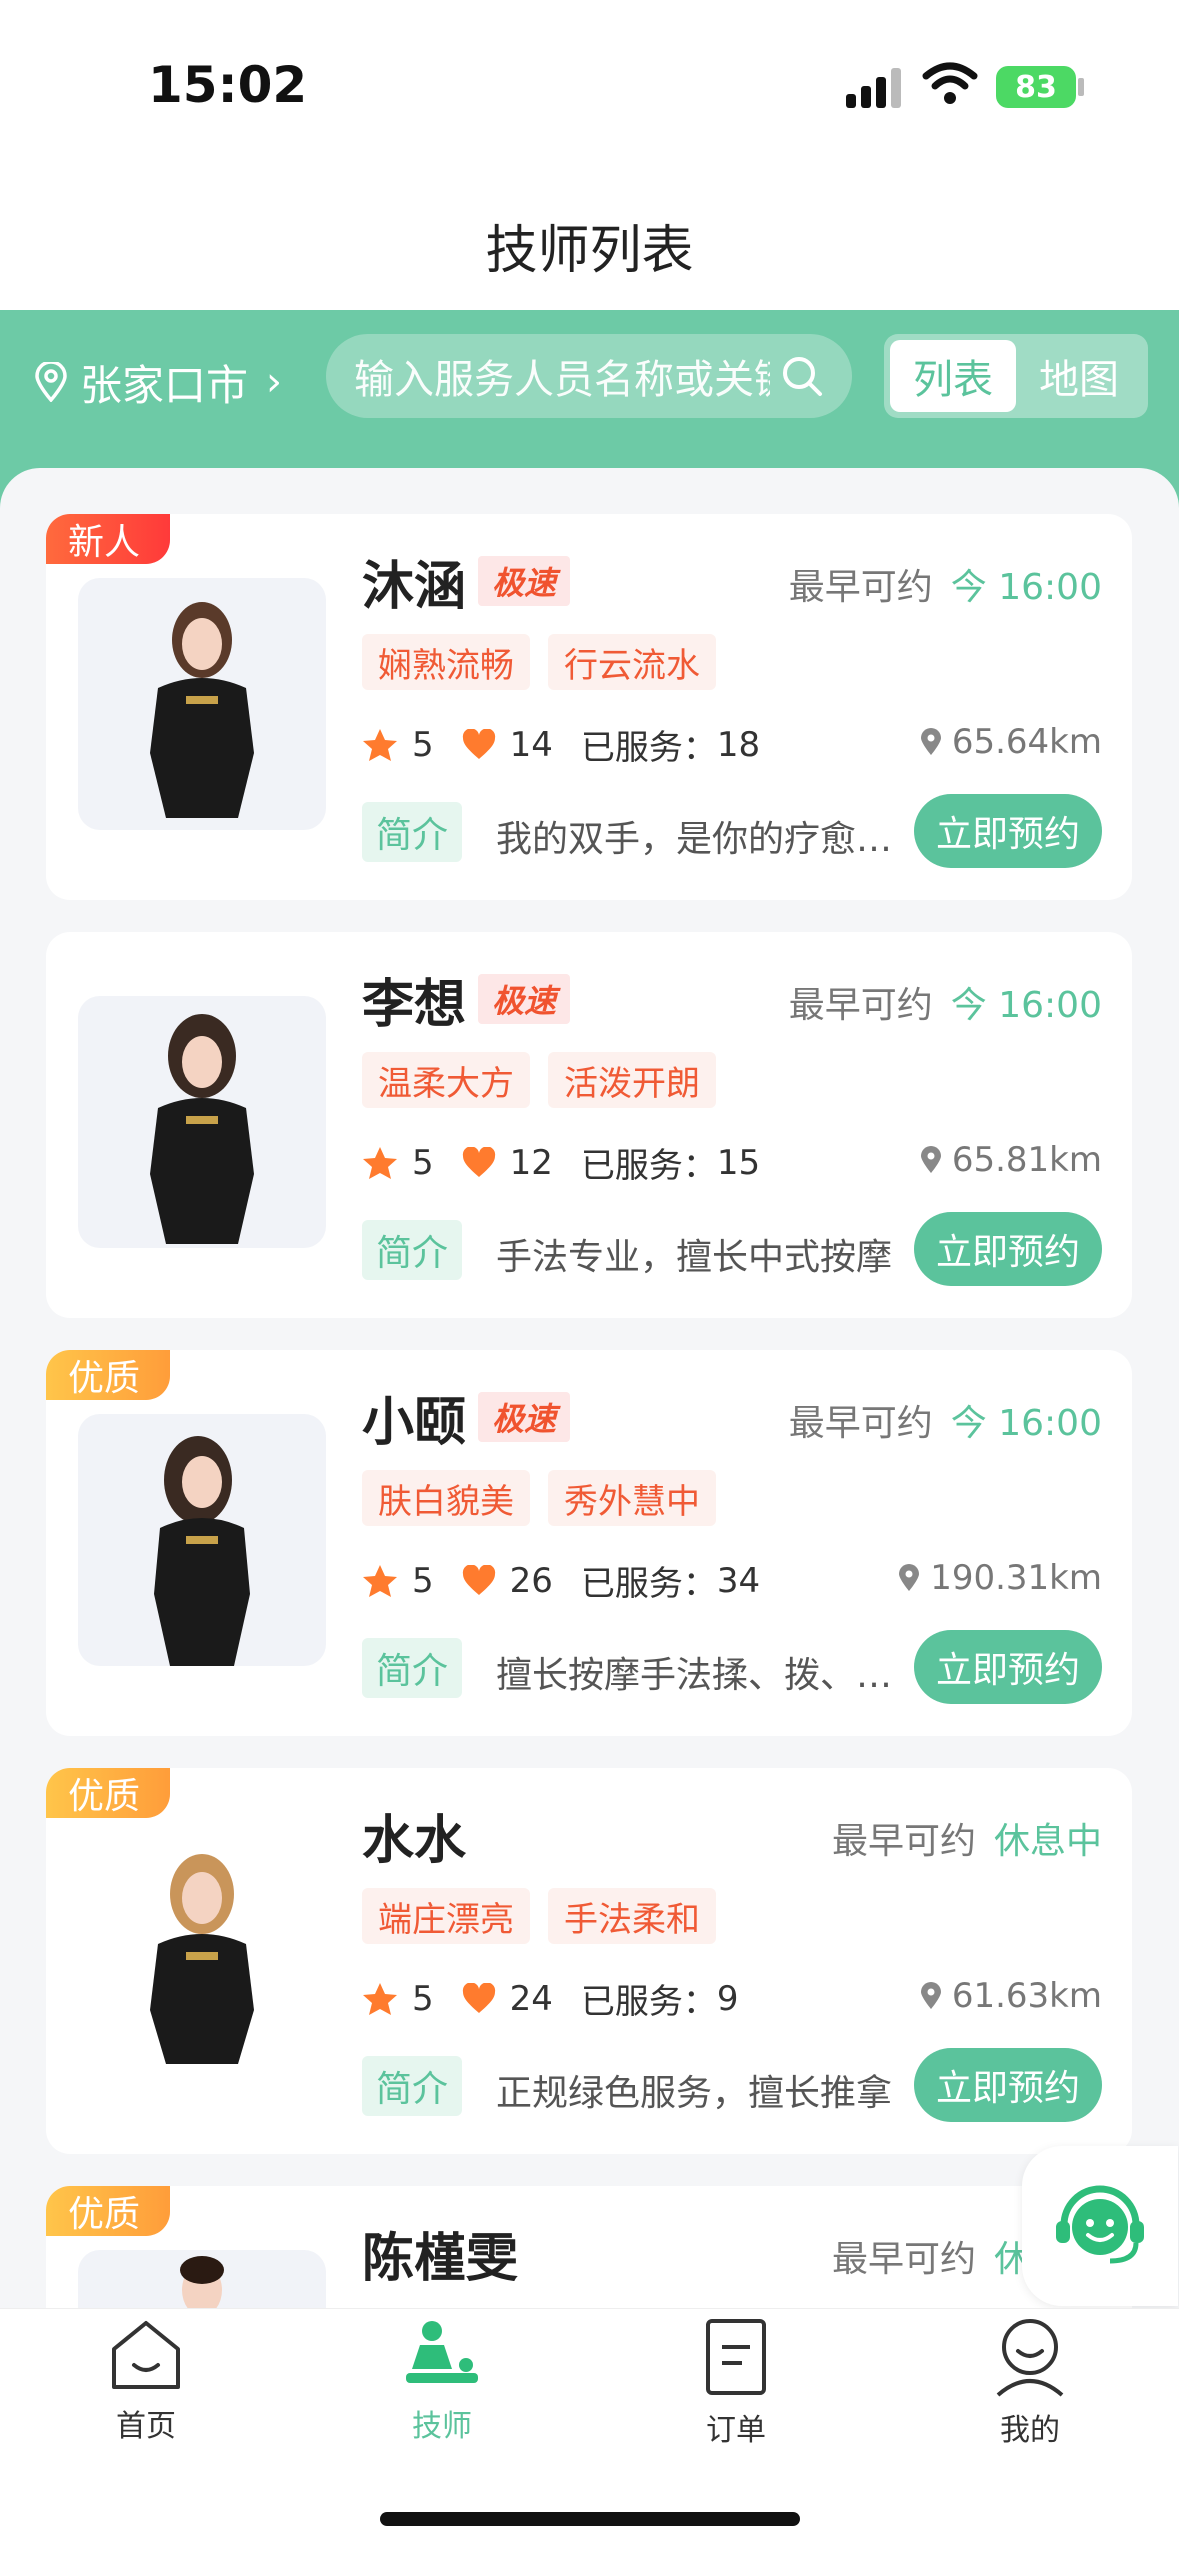 The image size is (1179, 2556). I want to click on tag: 端庄漂亮, so click(446, 1916).